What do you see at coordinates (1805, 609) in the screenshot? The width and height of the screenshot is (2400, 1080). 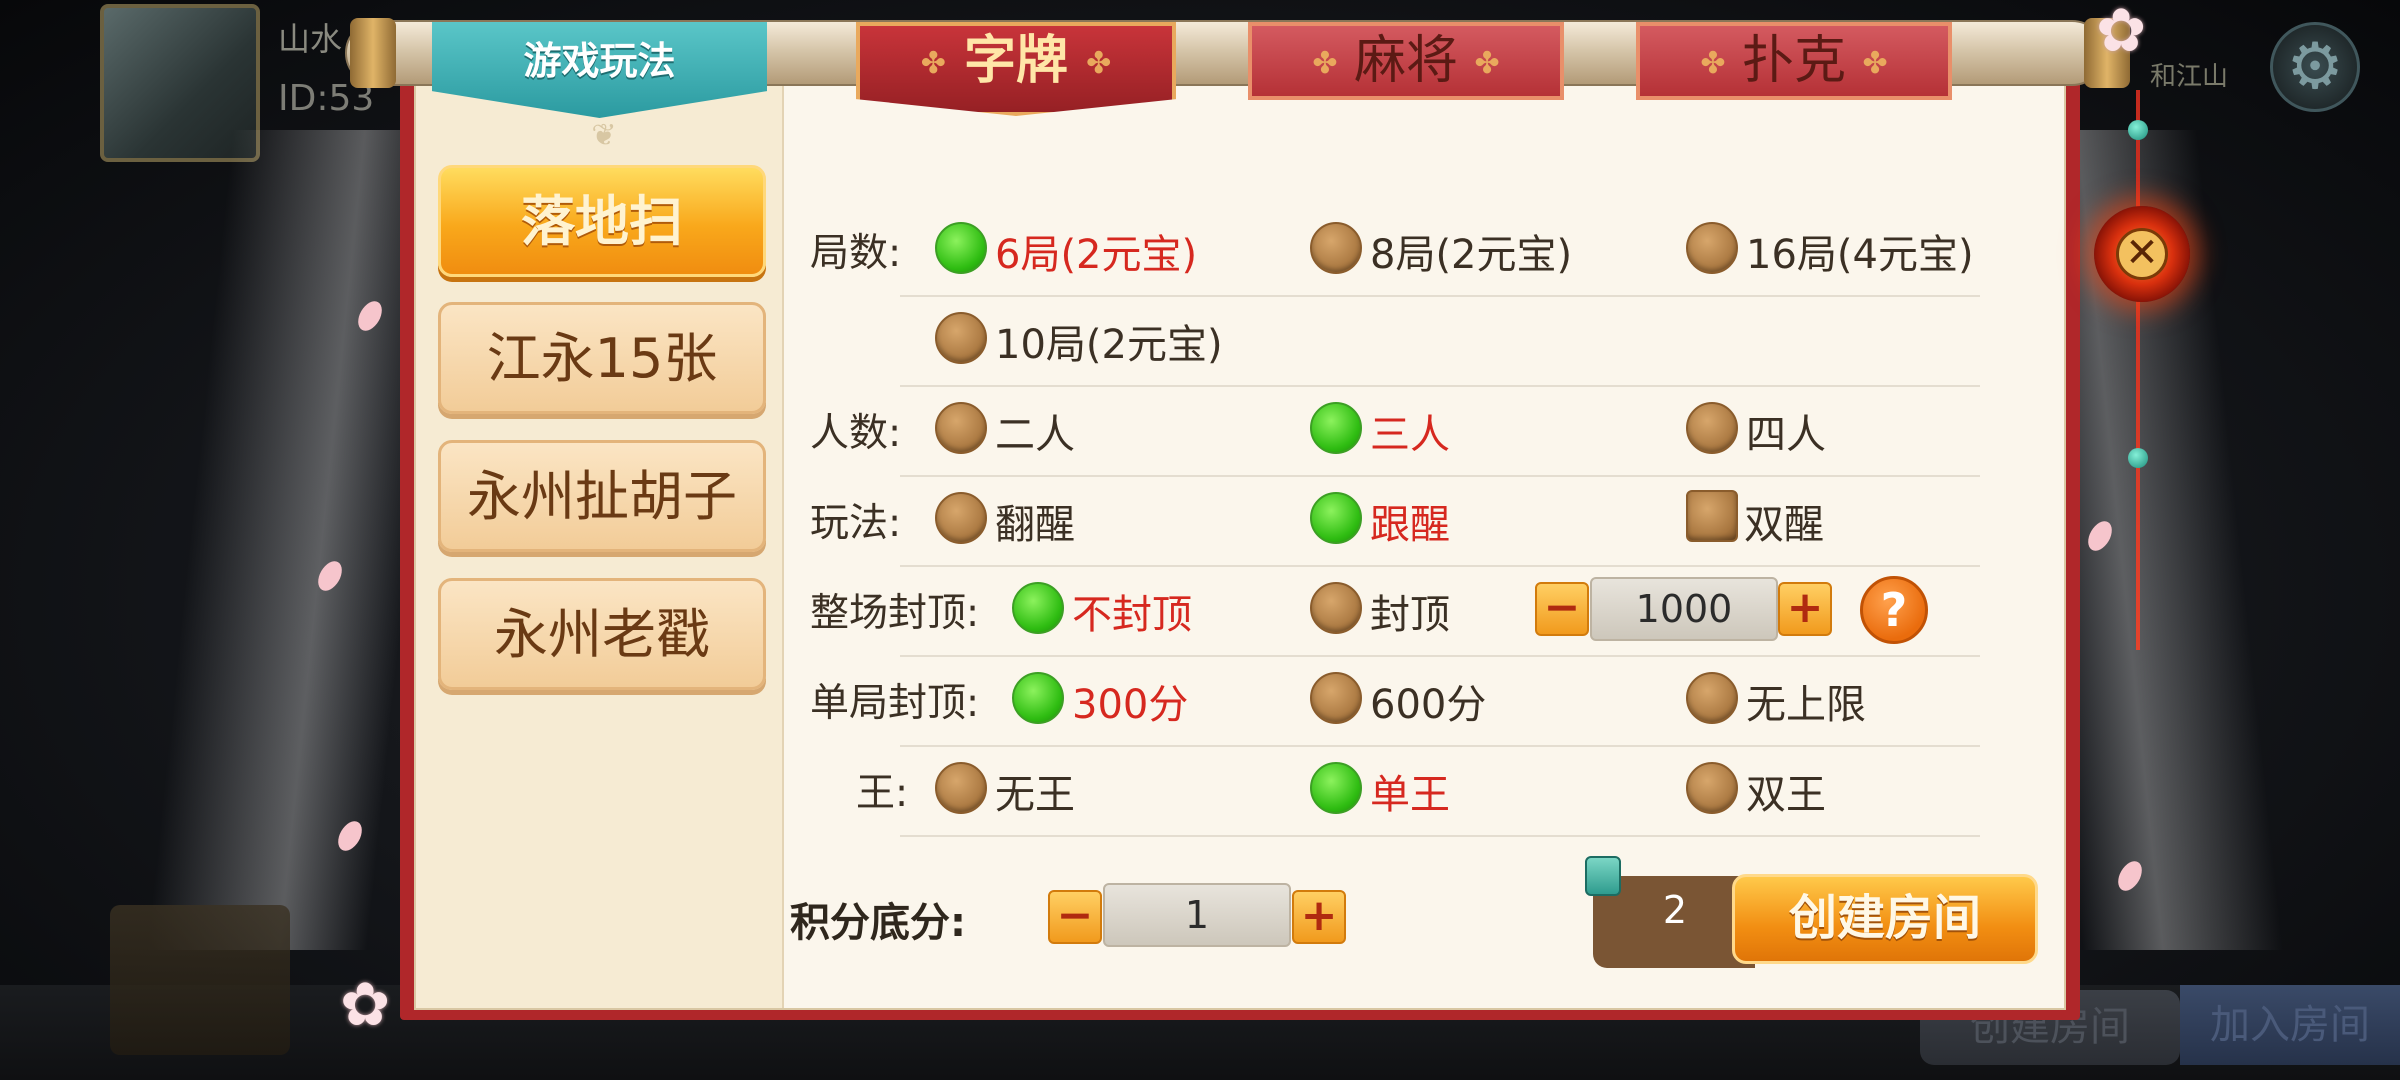 I see `cap-increase-button: +` at bounding box center [1805, 609].